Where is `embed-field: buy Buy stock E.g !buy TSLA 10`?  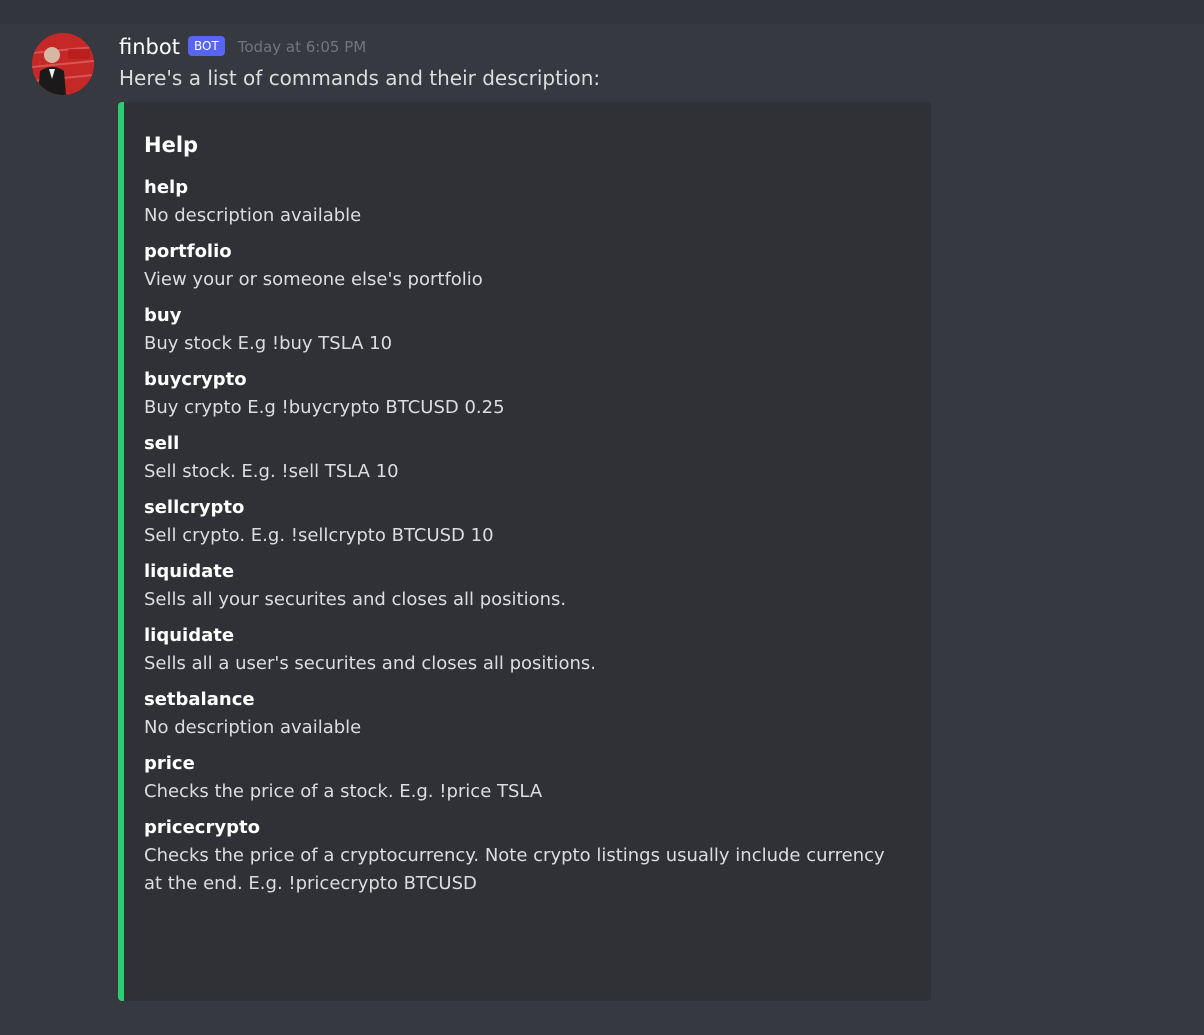
embed-field: buy Buy stock E.g !buy TSLA 10 is located at coordinates (527, 330).